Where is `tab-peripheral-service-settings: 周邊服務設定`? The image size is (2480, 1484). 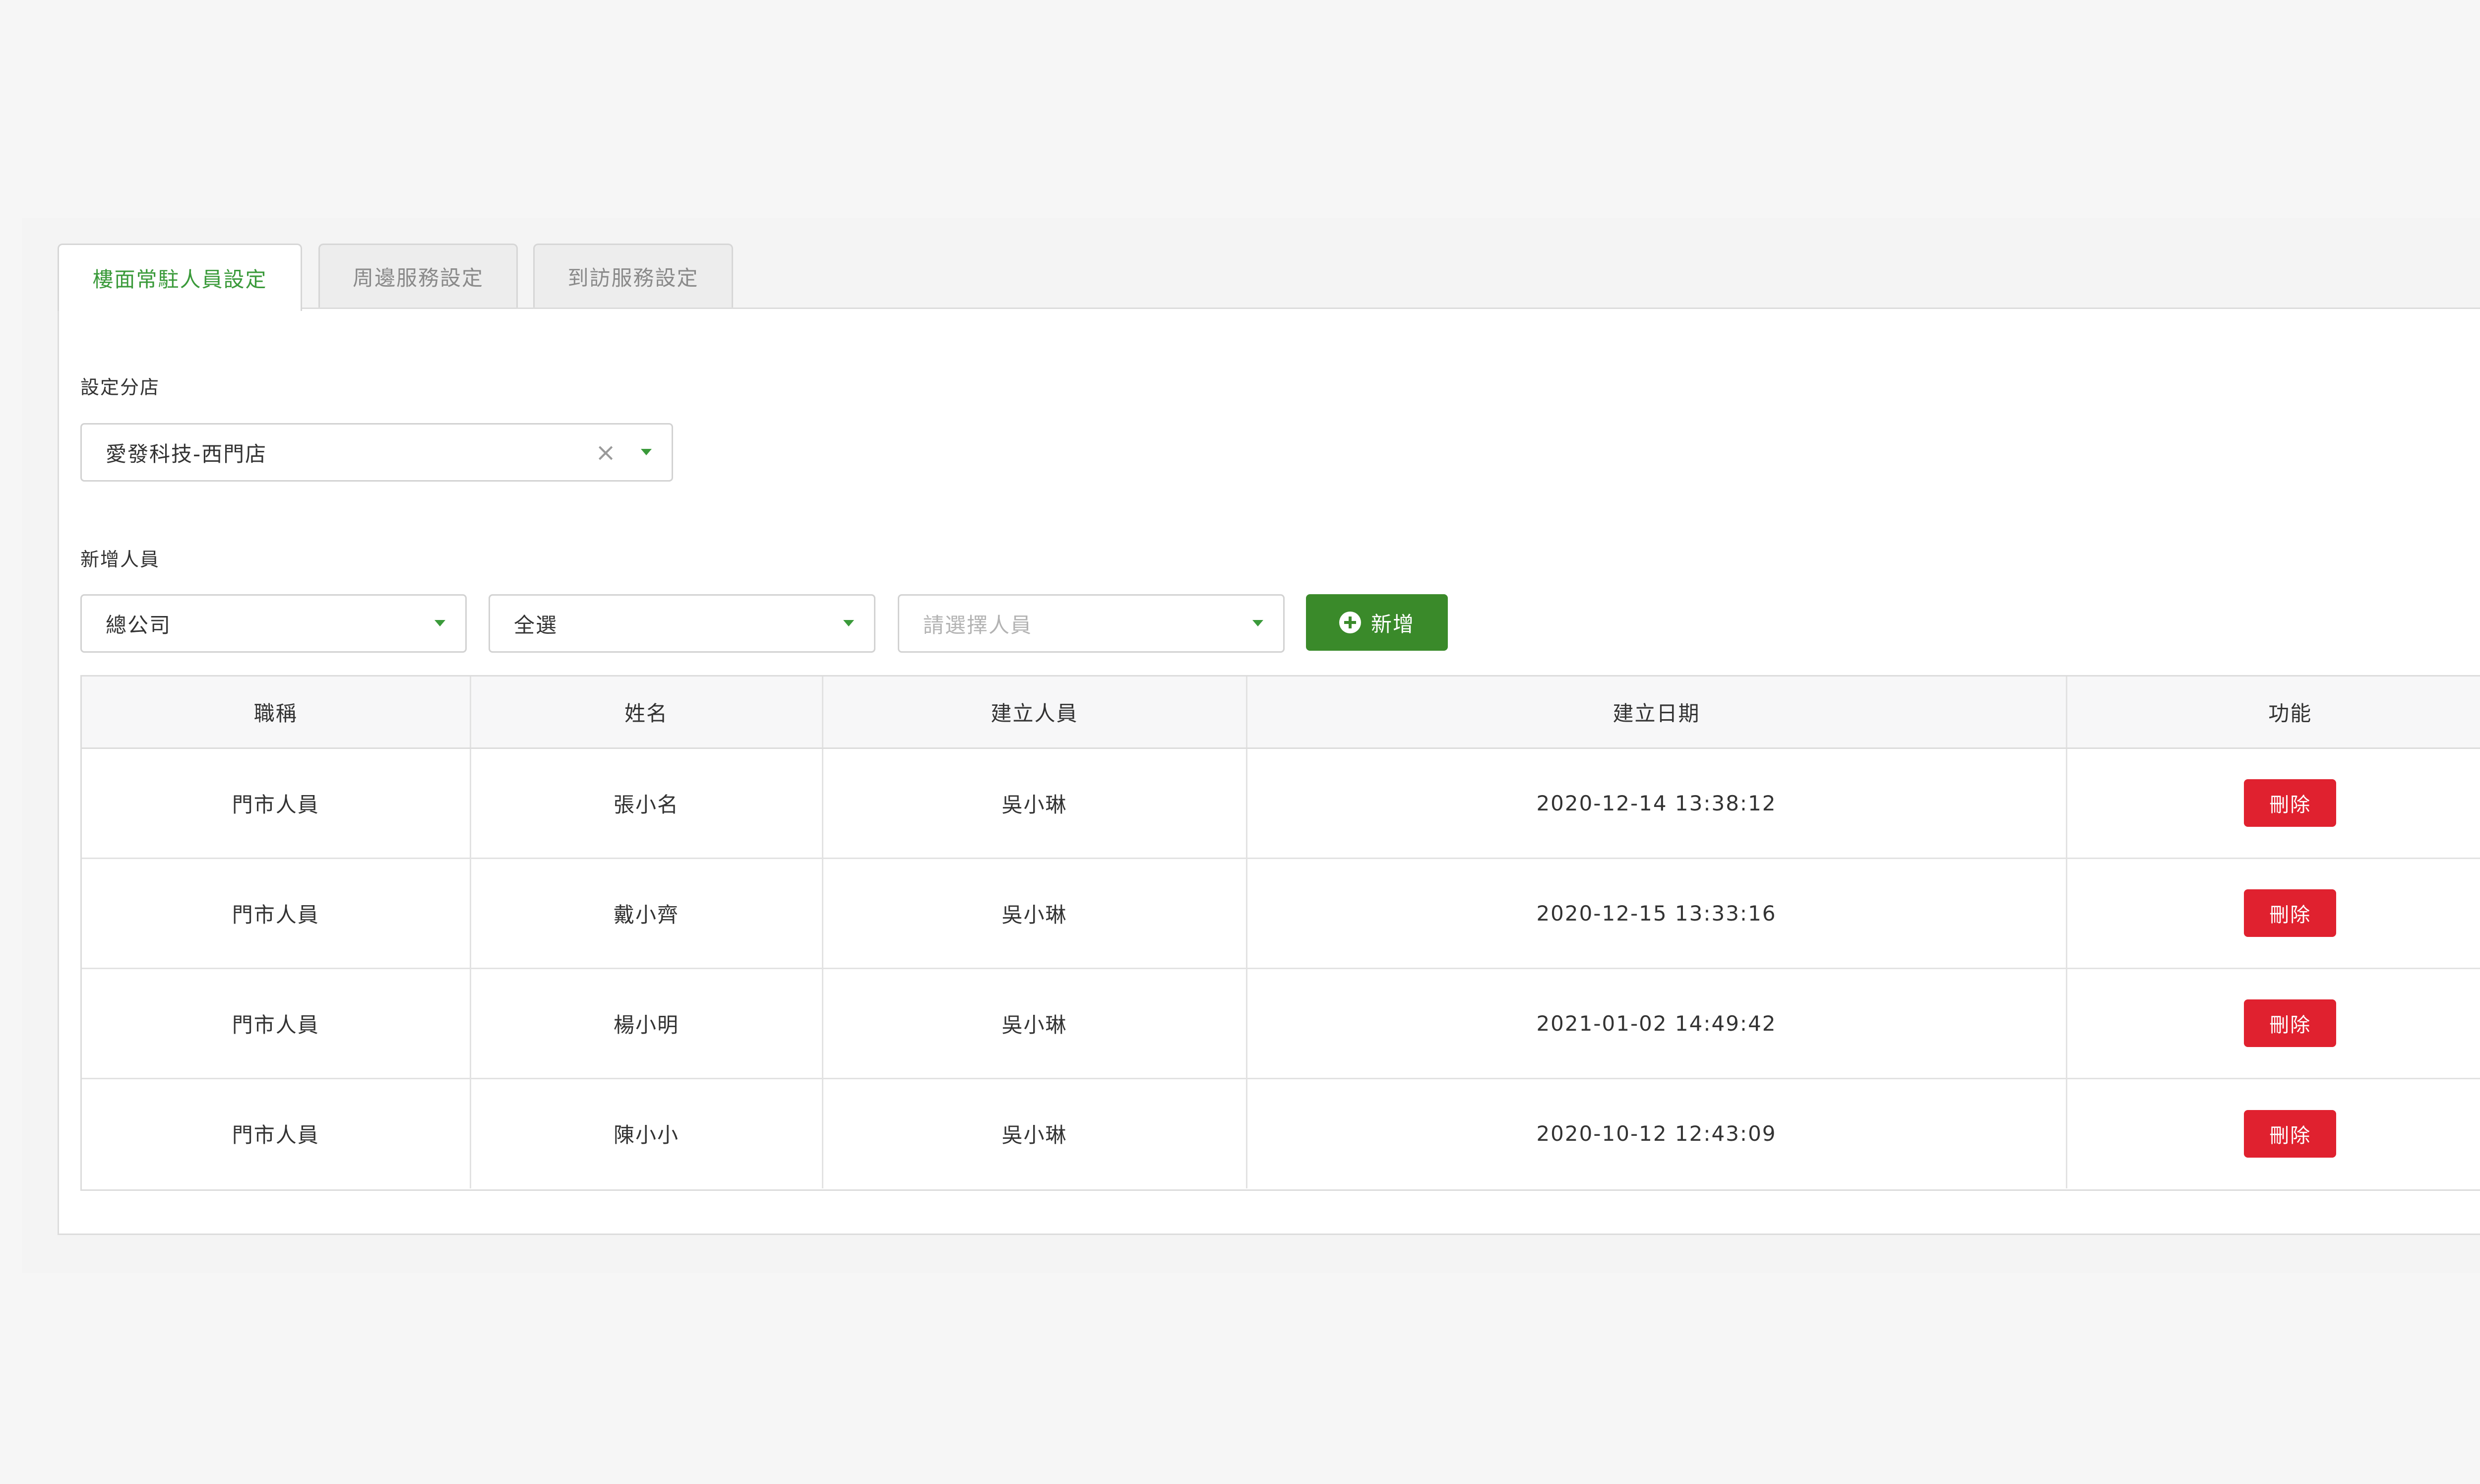
tab-peripheral-service-settings: 周邊服務設定 is located at coordinates (418, 276).